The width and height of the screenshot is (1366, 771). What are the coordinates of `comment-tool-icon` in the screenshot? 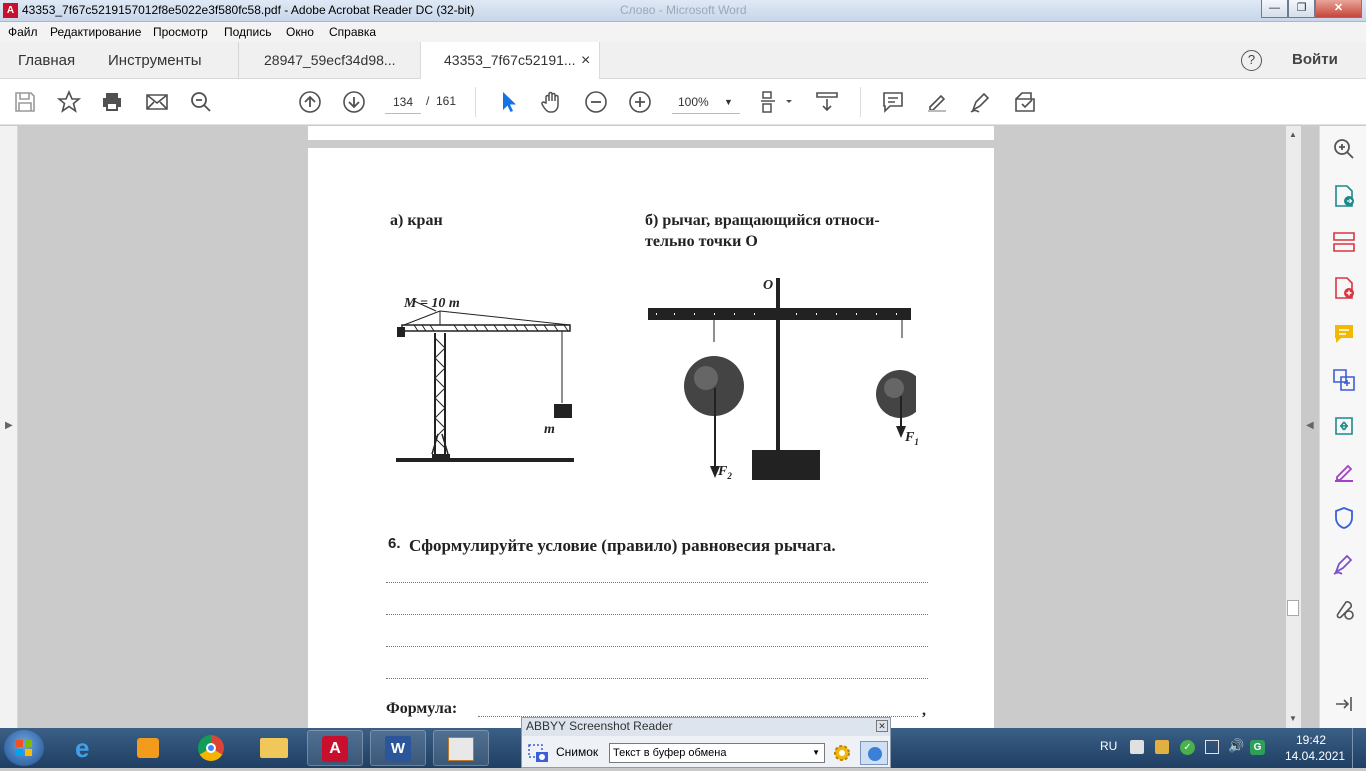 It's located at (1344, 334).